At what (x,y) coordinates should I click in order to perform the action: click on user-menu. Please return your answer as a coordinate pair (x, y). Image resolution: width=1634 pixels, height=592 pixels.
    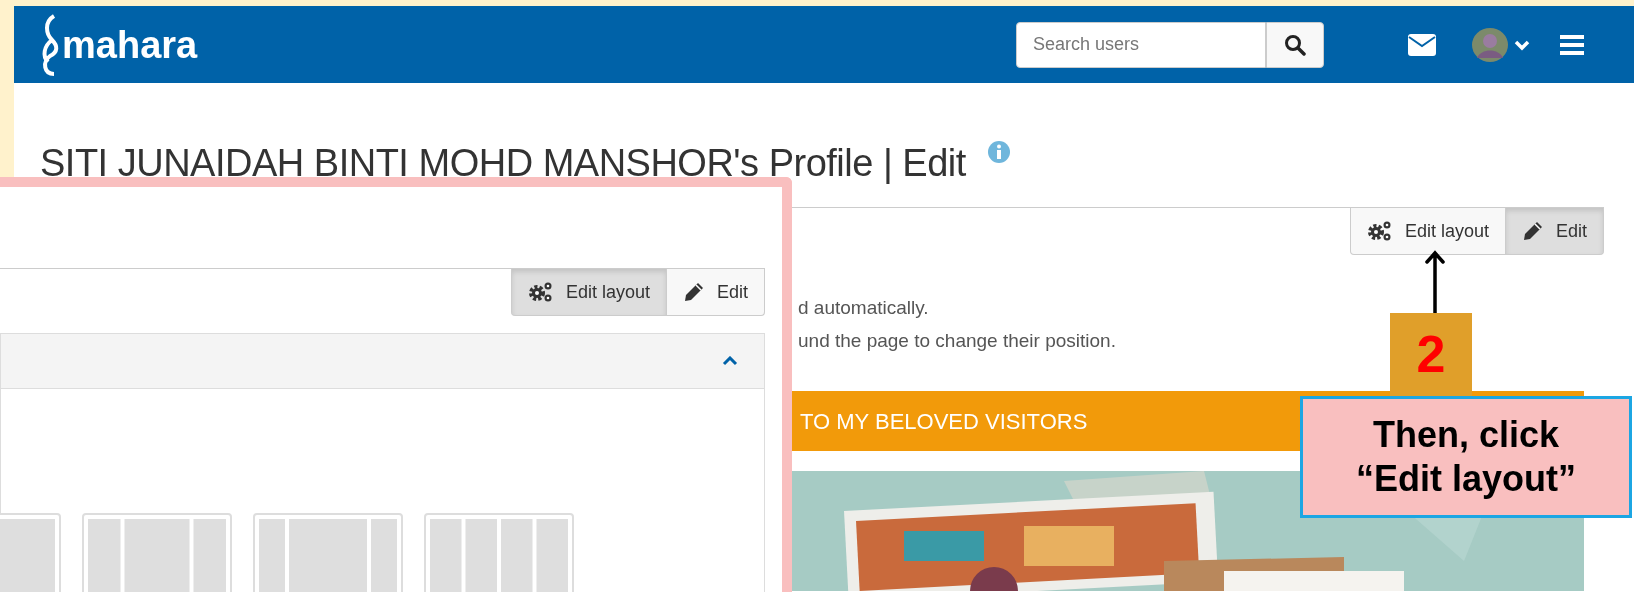
    Looking at the image, I should click on (1501, 44).